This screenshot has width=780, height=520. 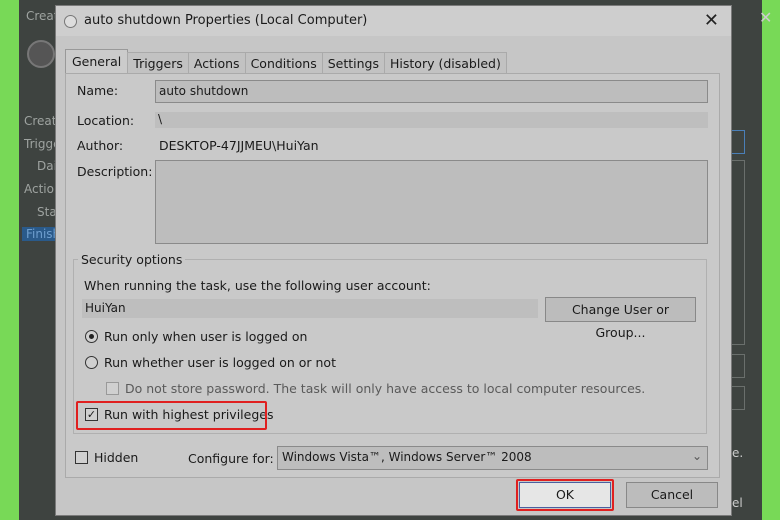 What do you see at coordinates (696, 456) in the screenshot?
I see `chevron-down-icon: ⌄` at bounding box center [696, 456].